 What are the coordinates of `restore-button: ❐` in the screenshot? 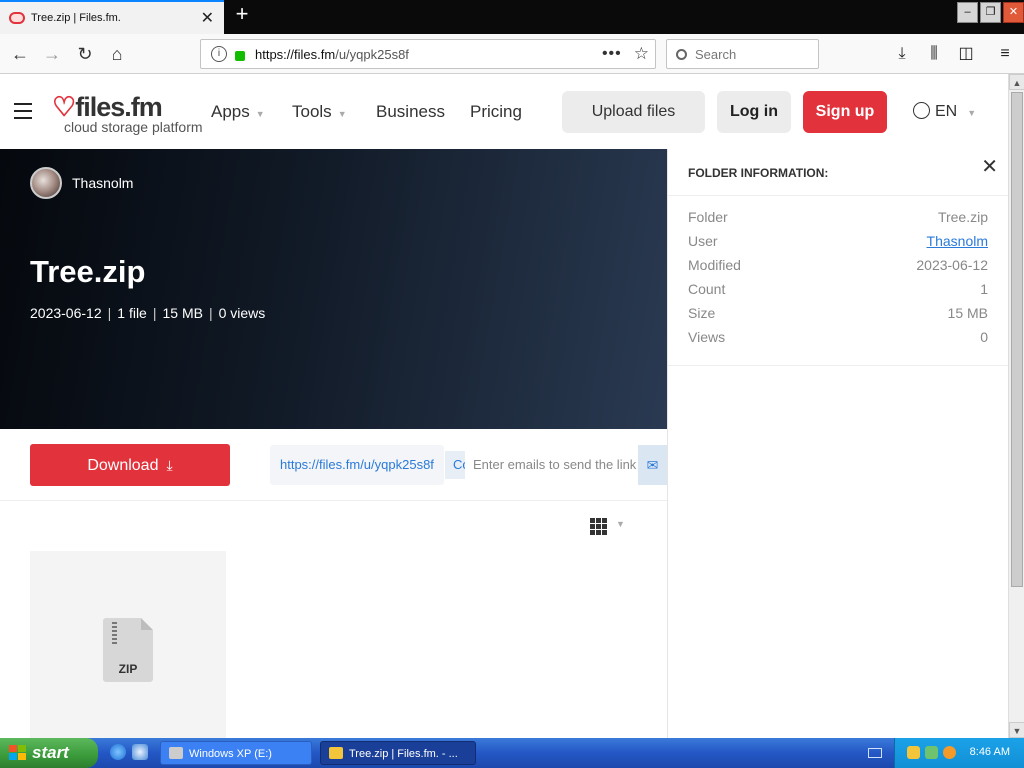 It's located at (990, 12).